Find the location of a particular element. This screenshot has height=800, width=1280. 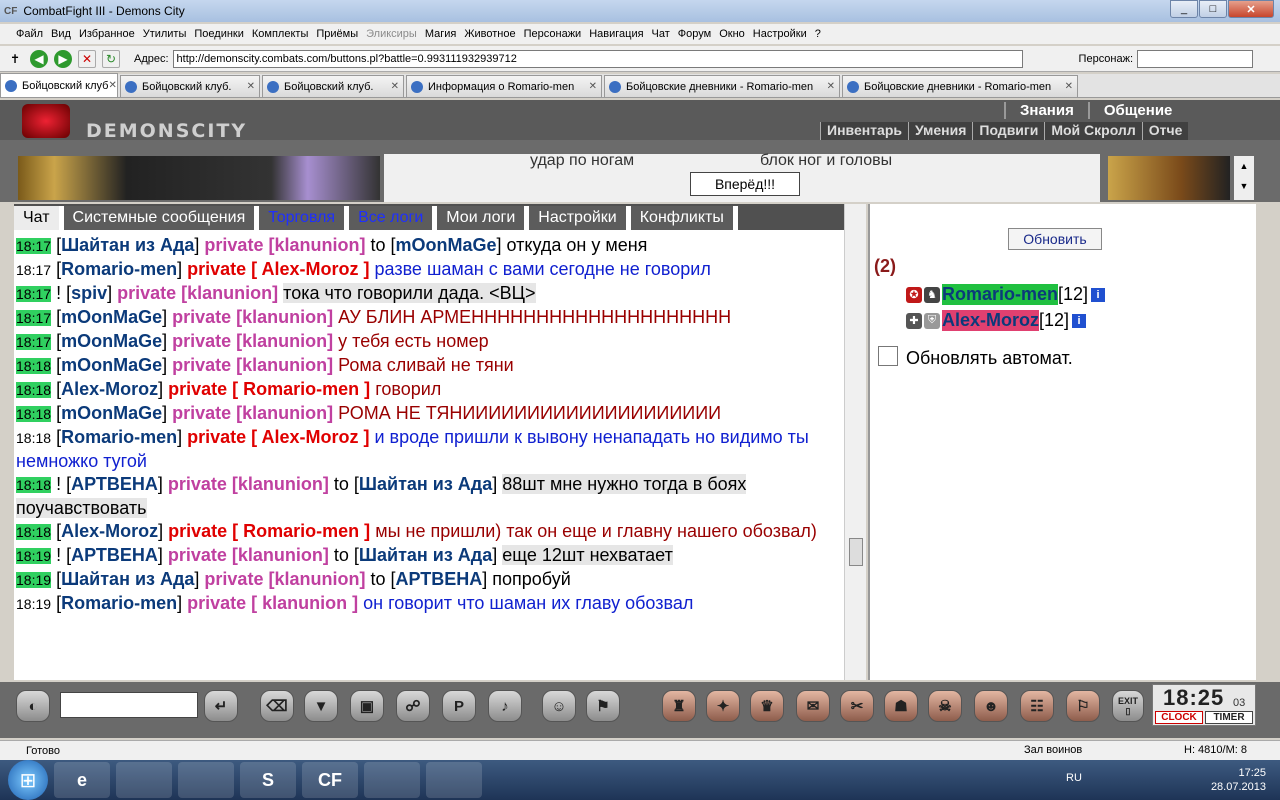

system-clock: 17:25 28.07.2013 is located at coordinates (1238, 780).